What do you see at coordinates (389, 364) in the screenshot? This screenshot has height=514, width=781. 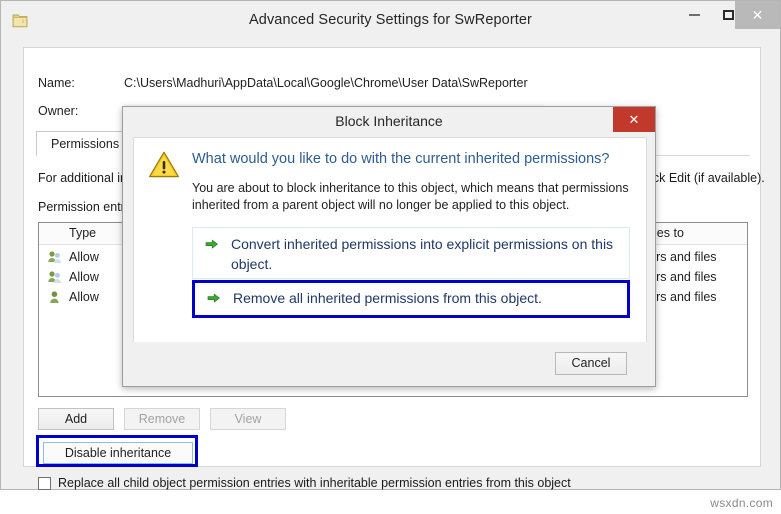 I see `dialog-footer: Cancel` at bounding box center [389, 364].